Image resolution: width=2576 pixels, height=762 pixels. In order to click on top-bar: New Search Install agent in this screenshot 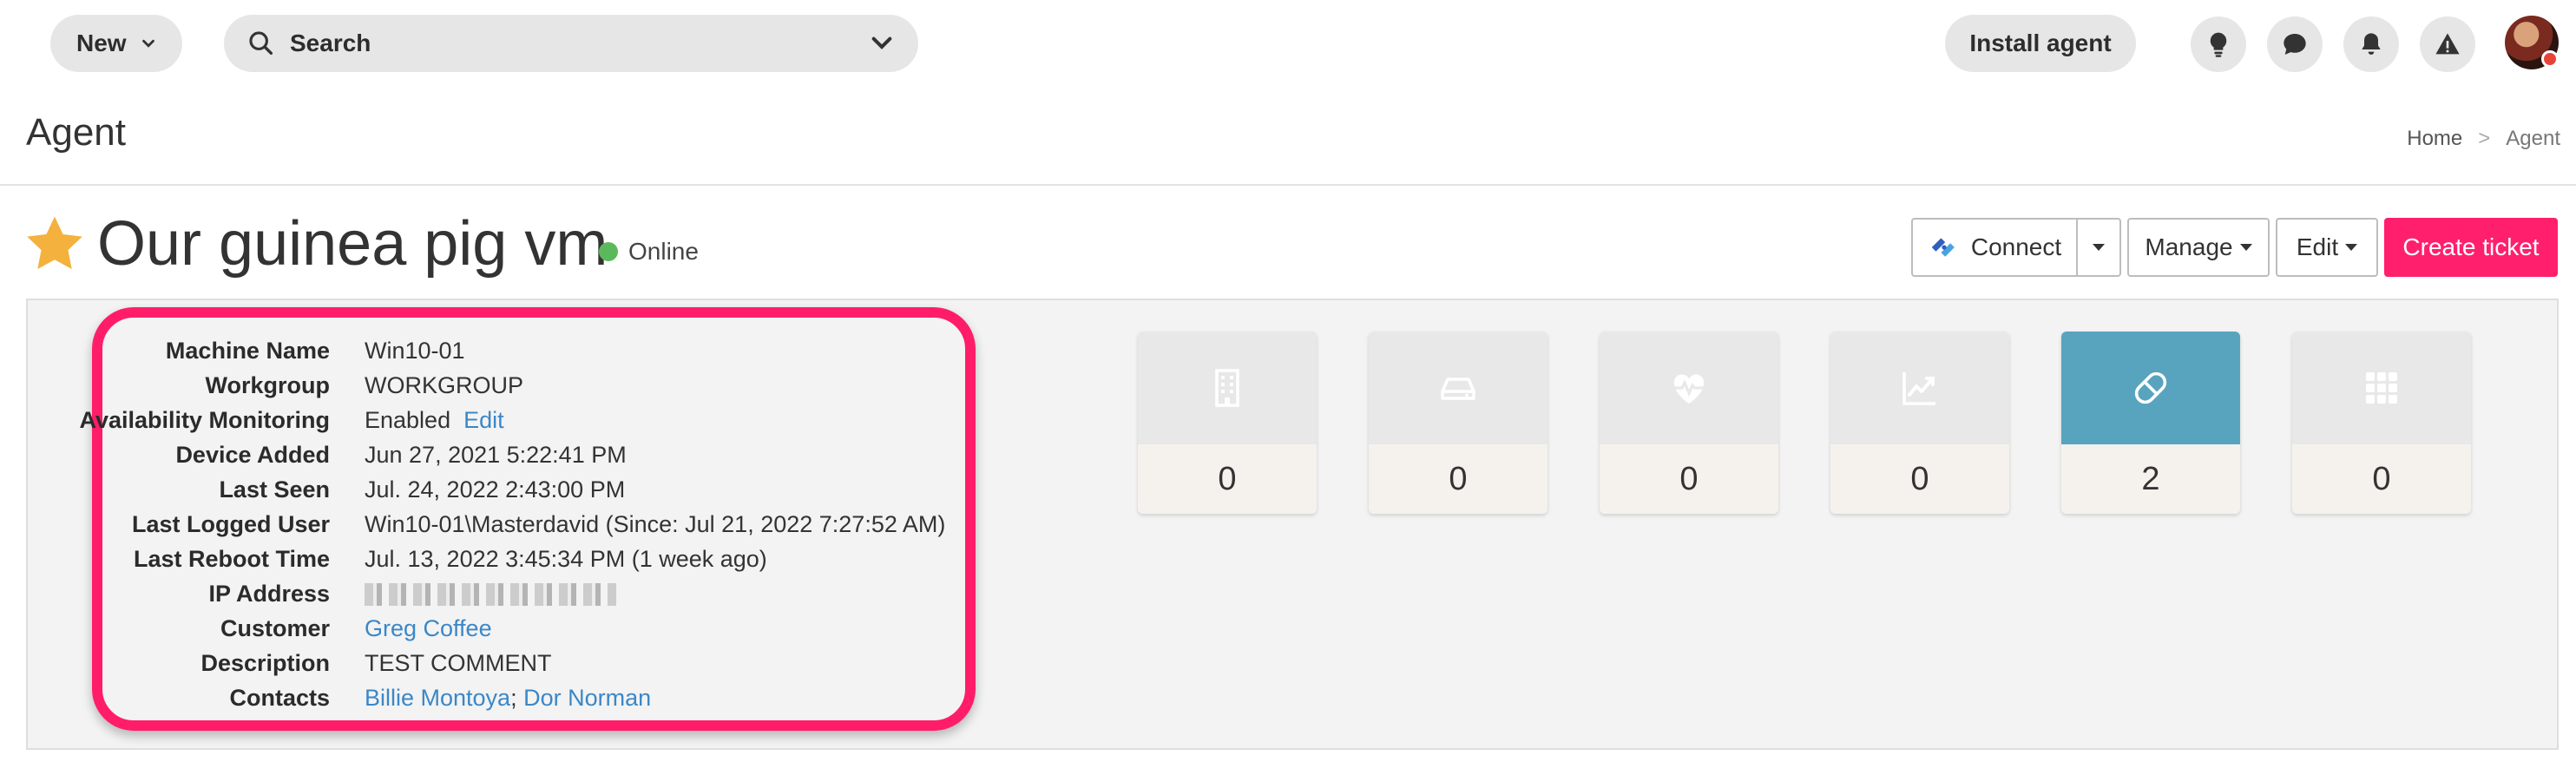, I will do `click(1288, 43)`.